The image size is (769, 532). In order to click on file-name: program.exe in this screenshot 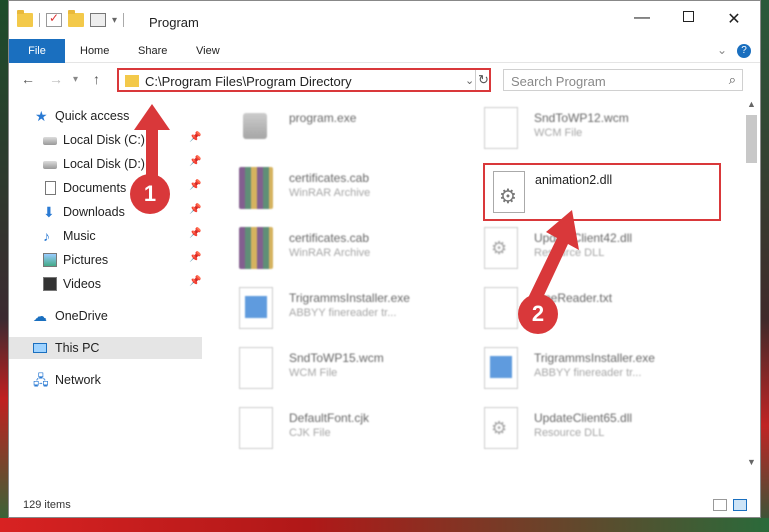, I will do `click(323, 118)`.